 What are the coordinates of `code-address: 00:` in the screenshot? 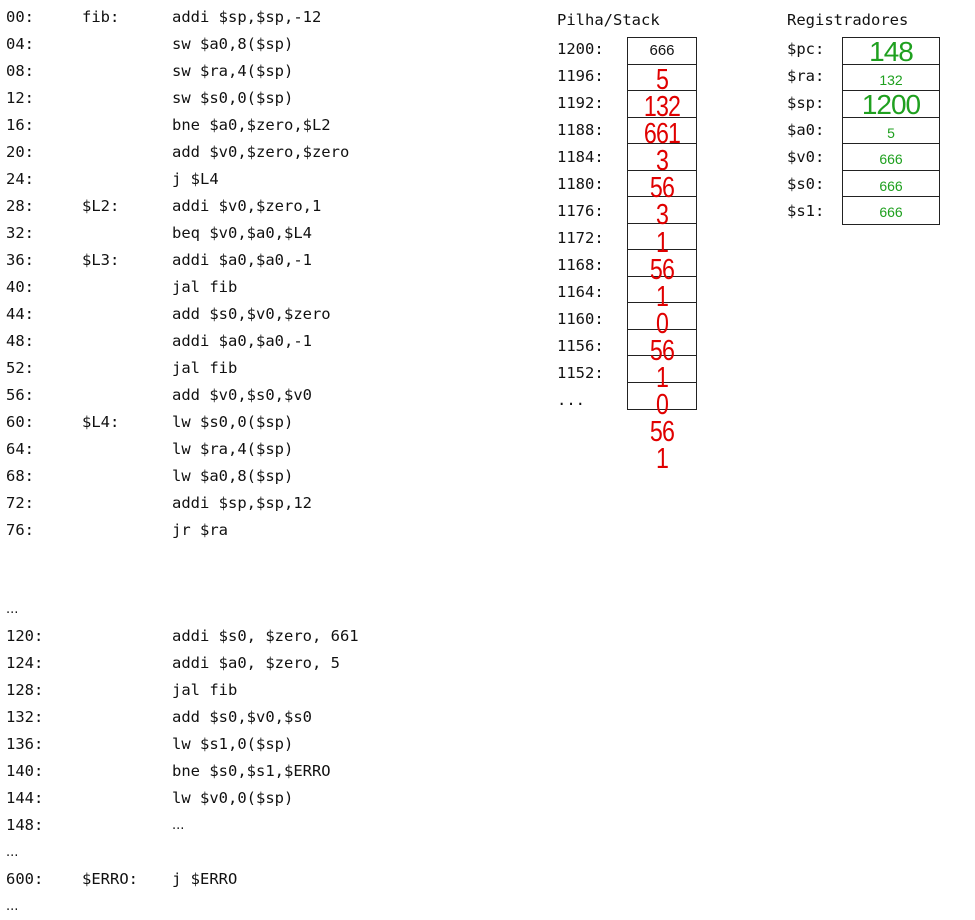 It's located at (20, 17).